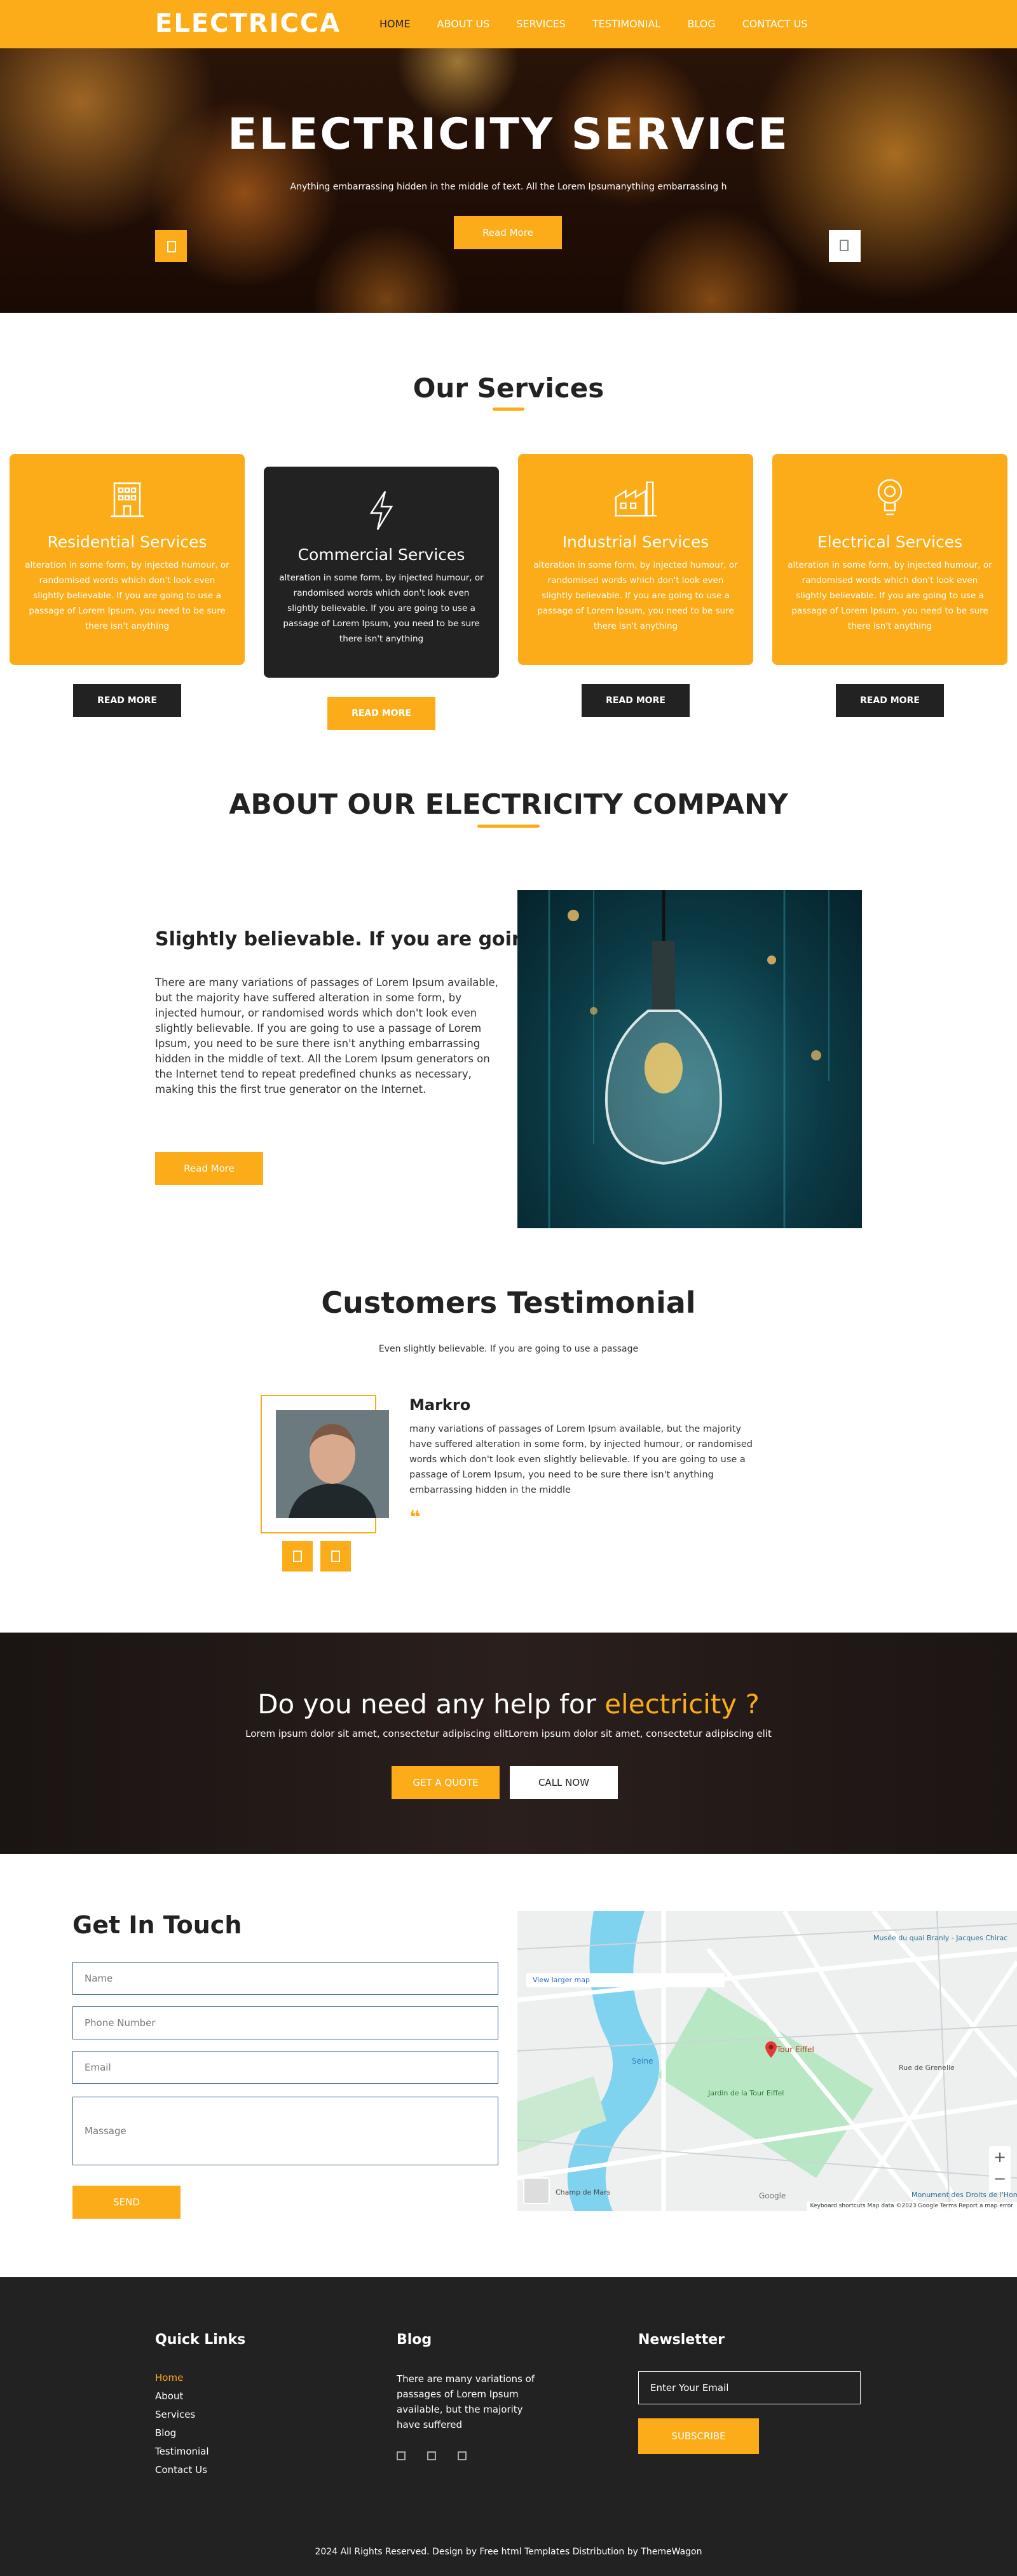  What do you see at coordinates (682, 1704) in the screenshot?
I see `cta-title-highlight: electricity ?` at bounding box center [682, 1704].